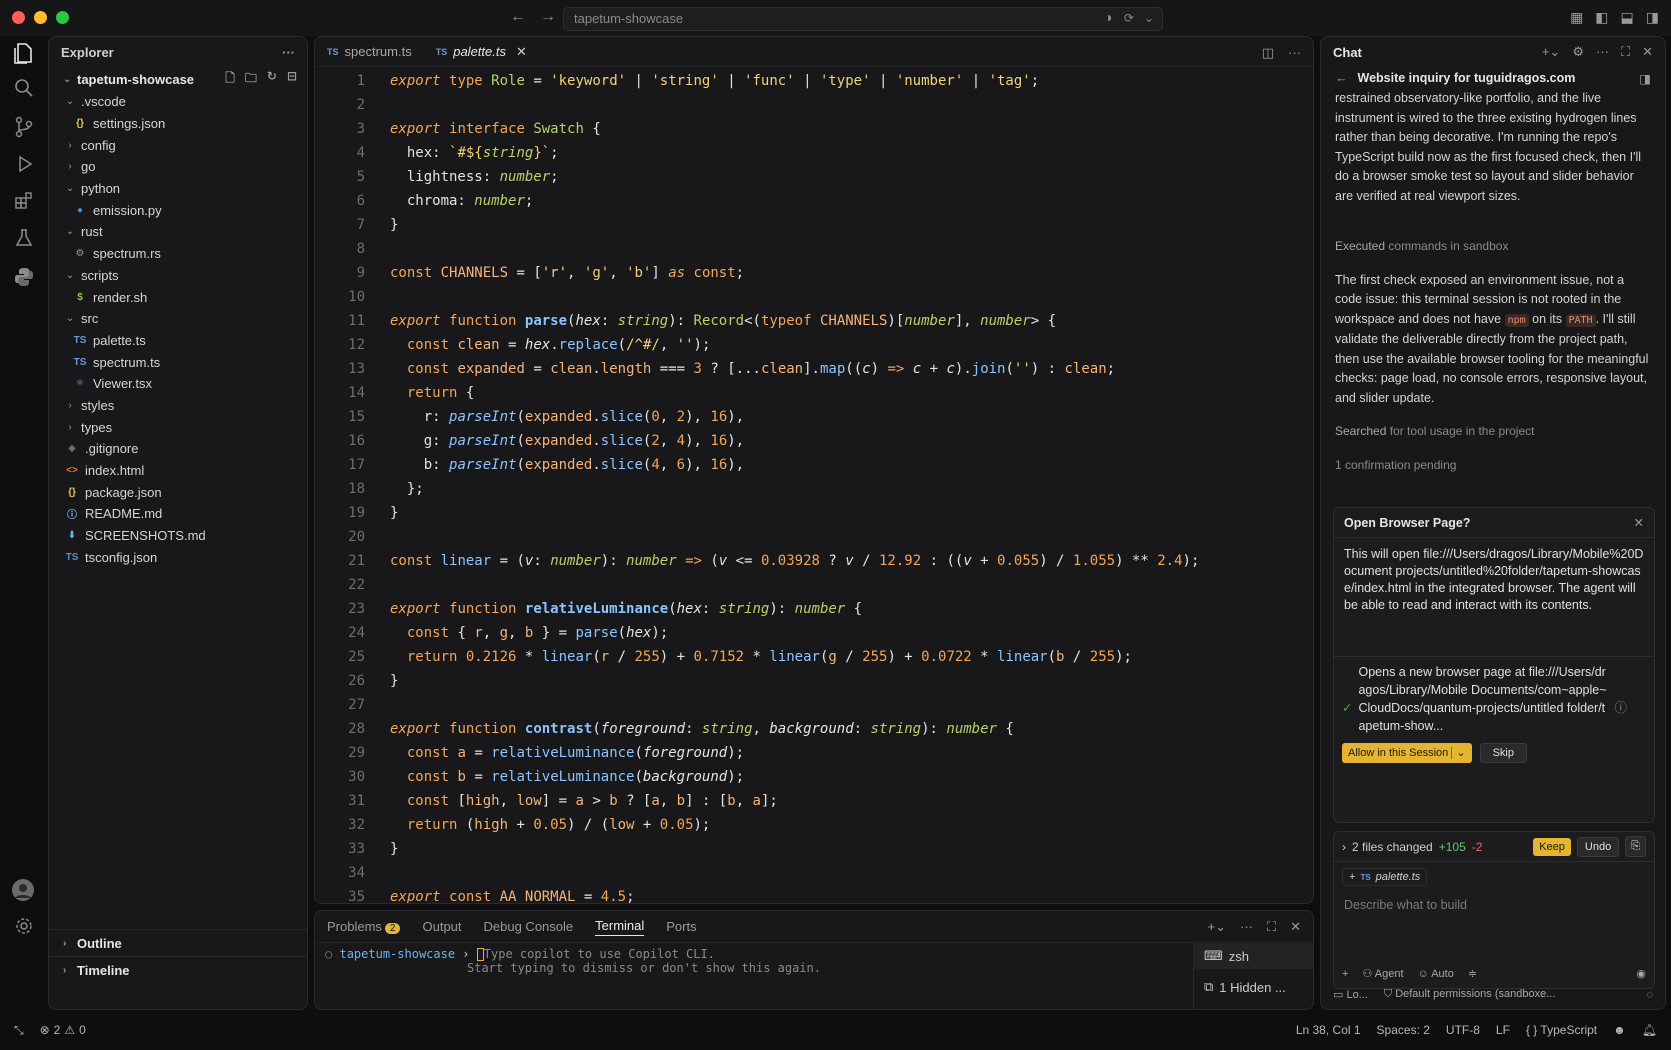  I want to click on tree-folder: › go, so click(178, 167).